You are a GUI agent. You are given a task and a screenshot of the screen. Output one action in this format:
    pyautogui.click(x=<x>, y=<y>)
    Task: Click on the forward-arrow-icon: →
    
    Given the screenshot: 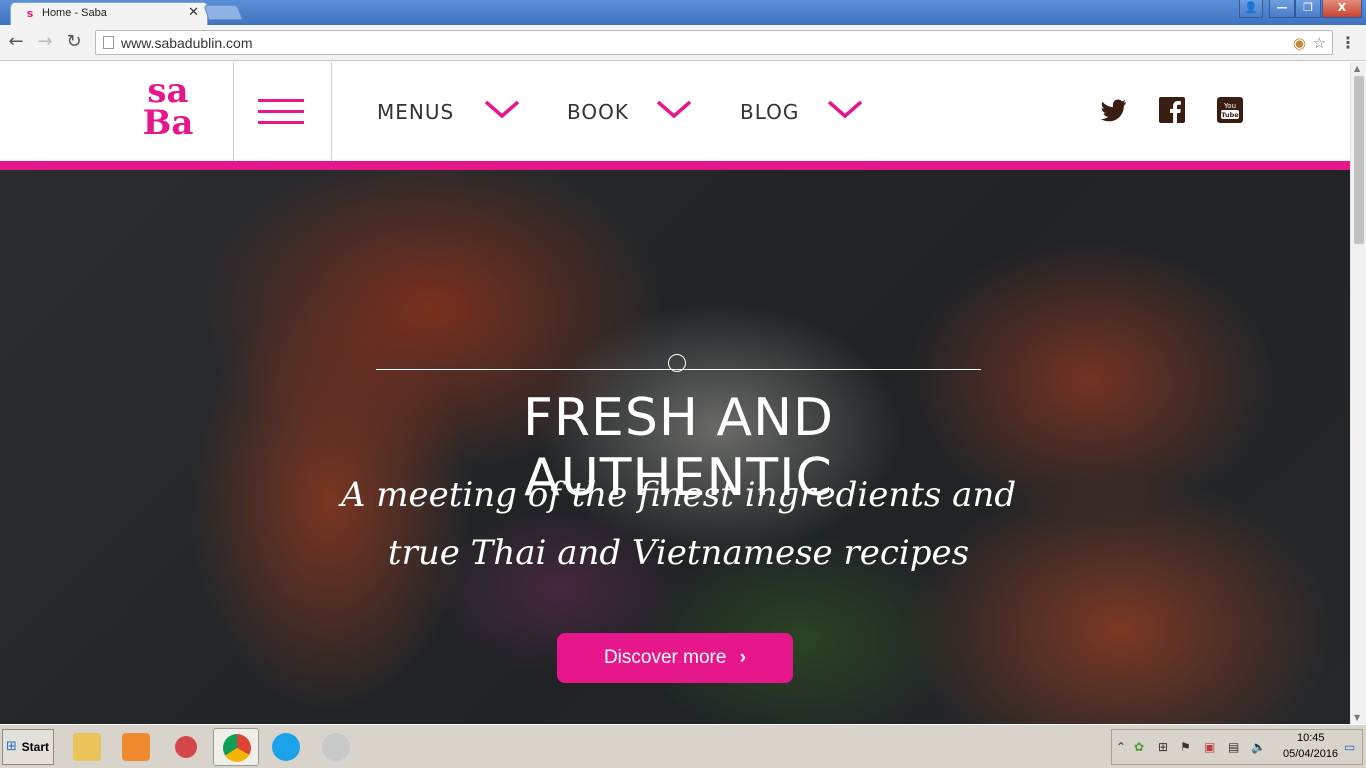 What is the action you would take?
    pyautogui.click(x=45, y=42)
    